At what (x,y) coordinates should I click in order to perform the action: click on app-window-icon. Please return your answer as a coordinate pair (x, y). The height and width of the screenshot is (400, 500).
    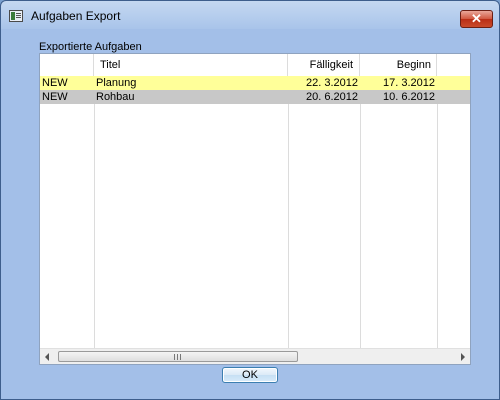
    Looking at the image, I should click on (16, 16).